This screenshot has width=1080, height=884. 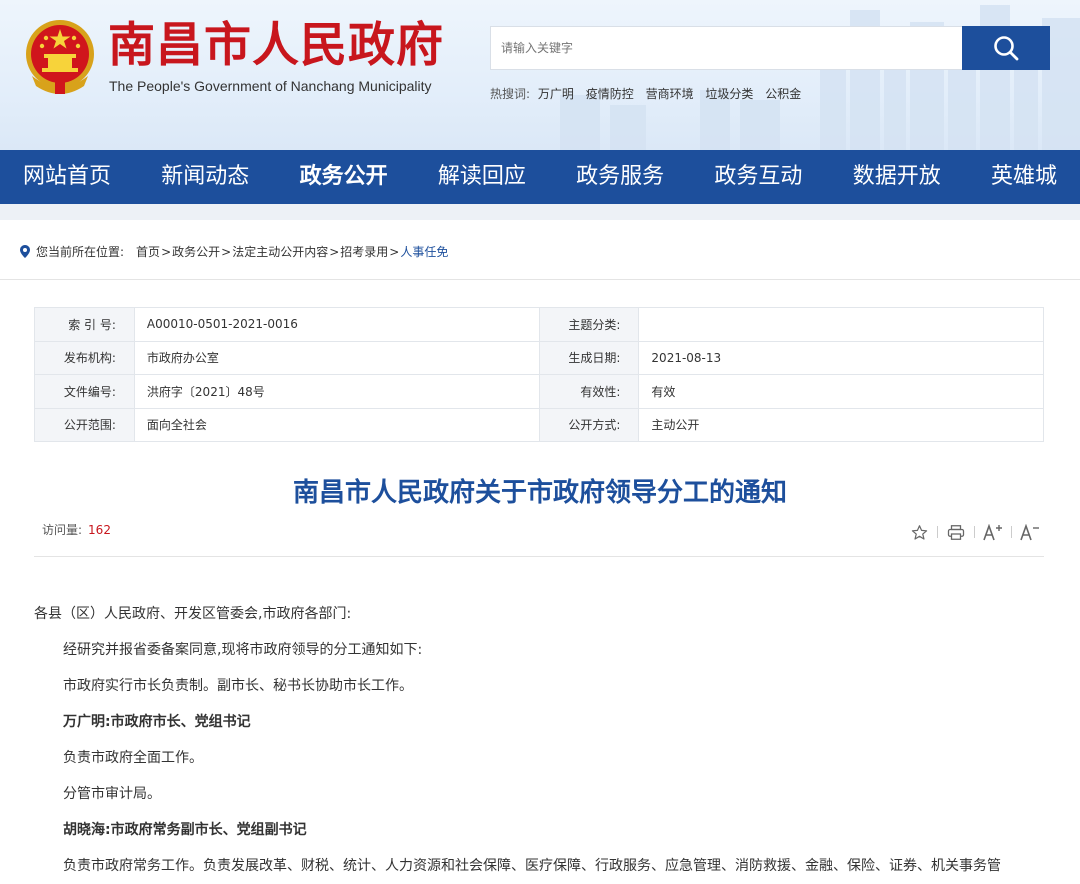 What do you see at coordinates (841, 391) in the screenshot?
I see `meta-value: 有效` at bounding box center [841, 391].